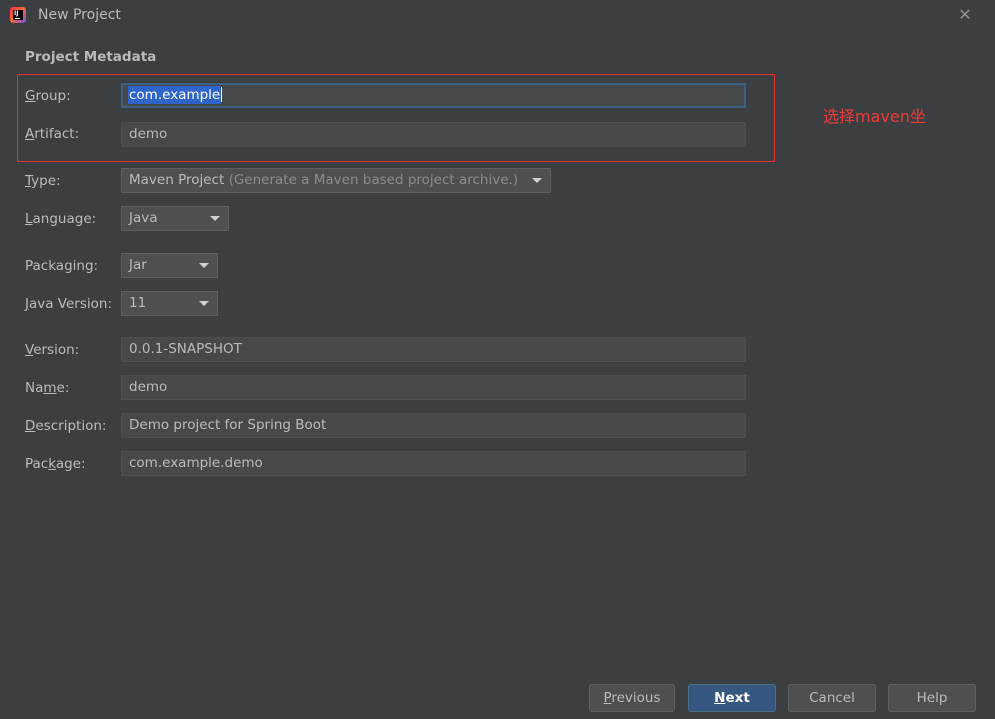  Describe the element at coordinates (169, 303) in the screenshot. I see `java-version-select: 11` at that location.